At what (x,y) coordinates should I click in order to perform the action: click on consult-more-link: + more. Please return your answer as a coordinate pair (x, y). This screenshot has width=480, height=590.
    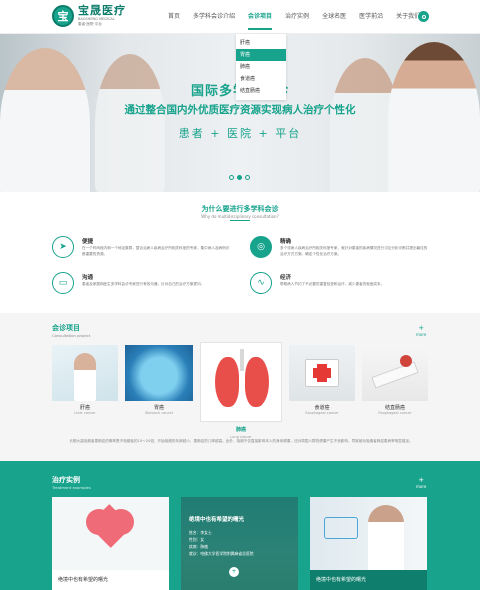
    Looking at the image, I should click on (421, 331).